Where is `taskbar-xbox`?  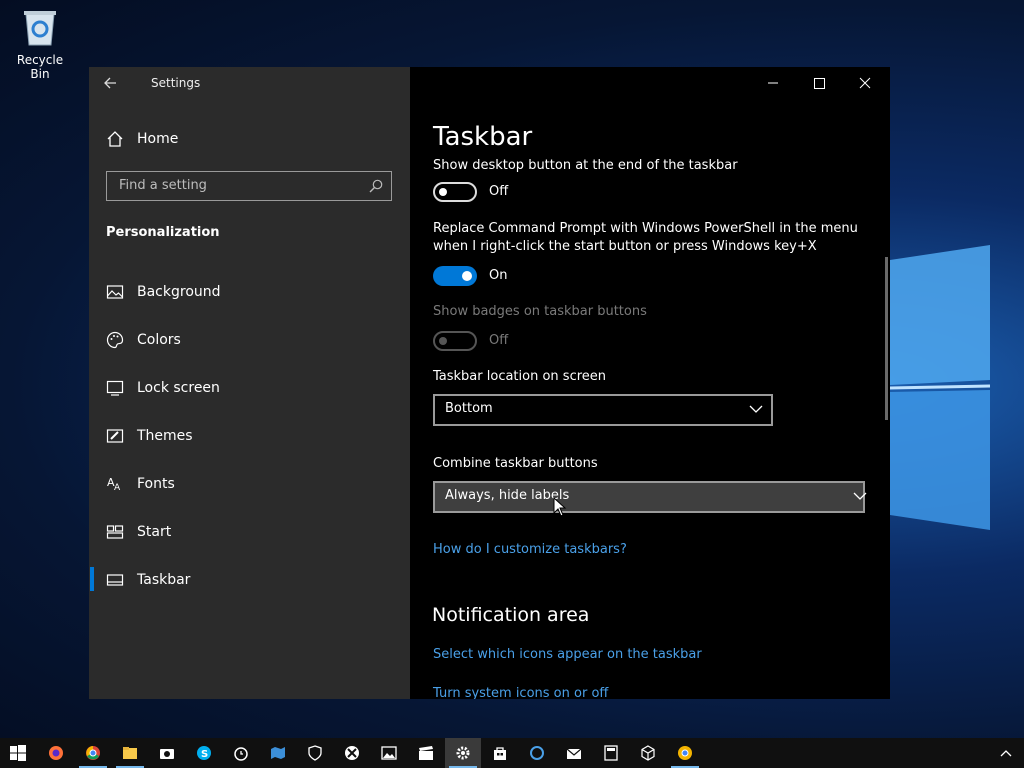 taskbar-xbox is located at coordinates (352, 753).